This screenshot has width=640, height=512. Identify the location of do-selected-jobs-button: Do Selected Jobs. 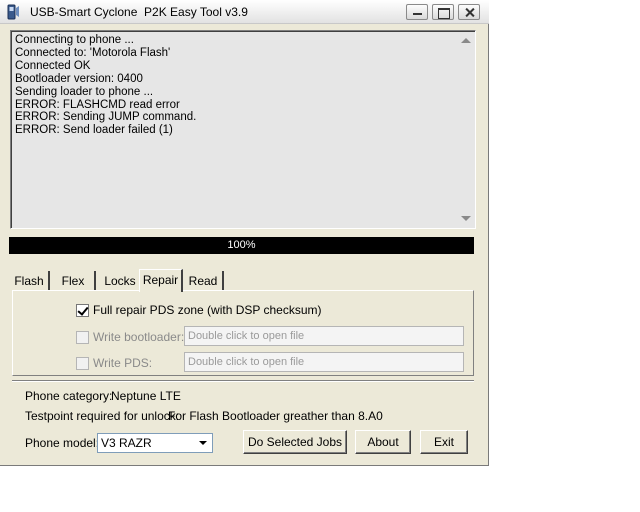
(295, 442).